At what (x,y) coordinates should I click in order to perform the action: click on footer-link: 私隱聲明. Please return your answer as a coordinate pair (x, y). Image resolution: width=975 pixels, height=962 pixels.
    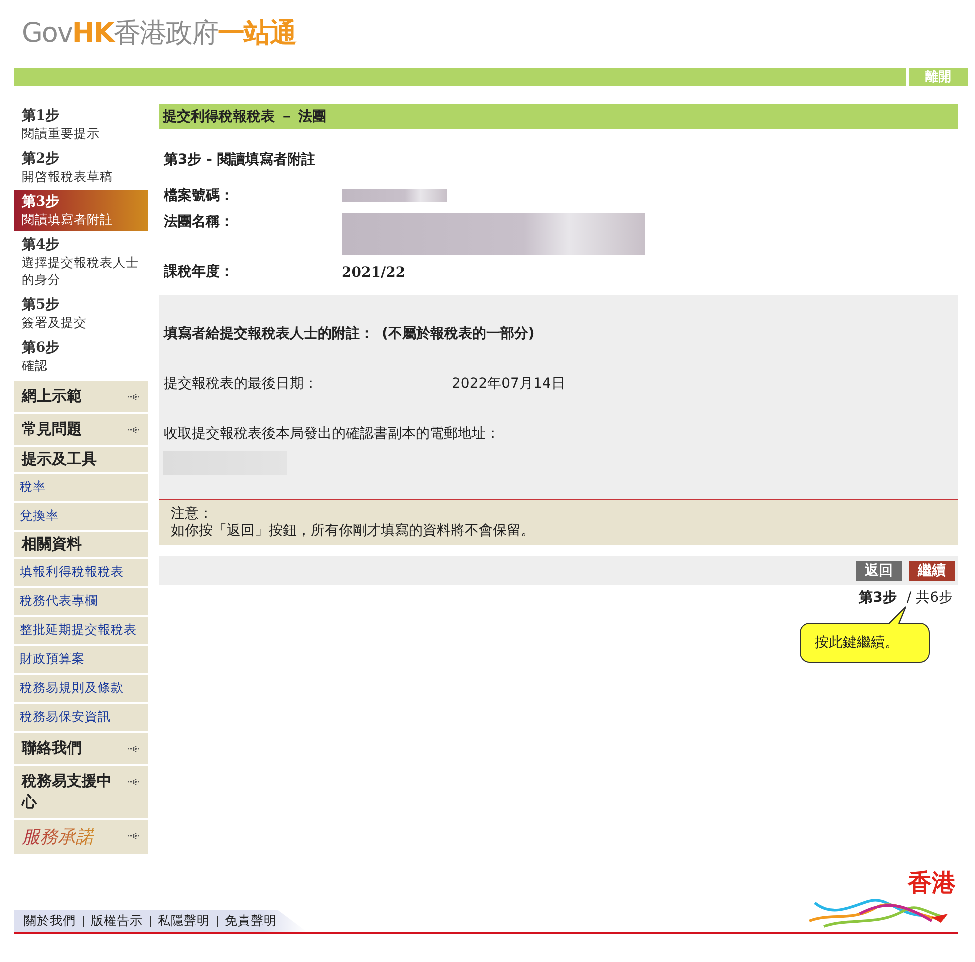
    Looking at the image, I should click on (184, 921).